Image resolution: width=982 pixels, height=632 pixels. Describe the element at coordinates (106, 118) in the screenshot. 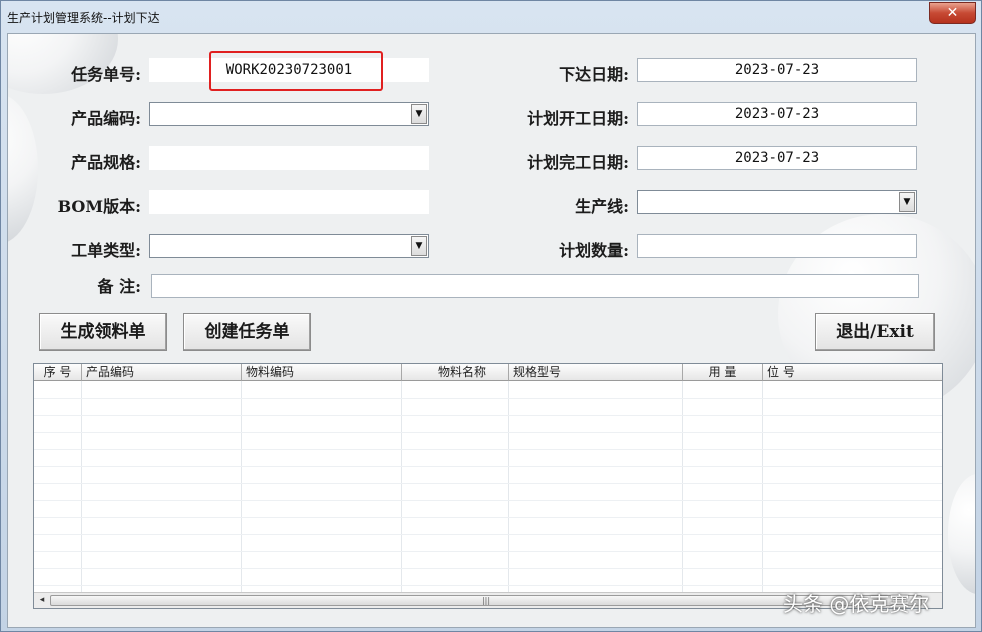

I see `product-code-label: 产品编码:` at that location.